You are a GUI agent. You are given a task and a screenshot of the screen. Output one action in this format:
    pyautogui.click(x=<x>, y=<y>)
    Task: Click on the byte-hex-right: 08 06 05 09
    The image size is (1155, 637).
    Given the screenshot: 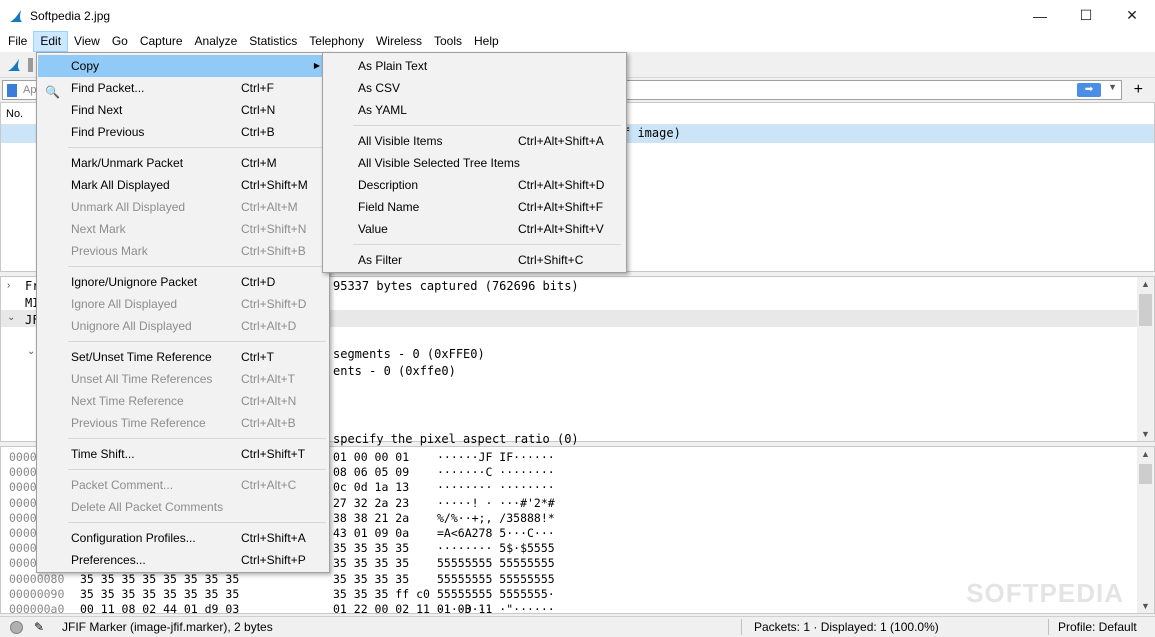 What is the action you would take?
    pyautogui.click(x=371, y=472)
    